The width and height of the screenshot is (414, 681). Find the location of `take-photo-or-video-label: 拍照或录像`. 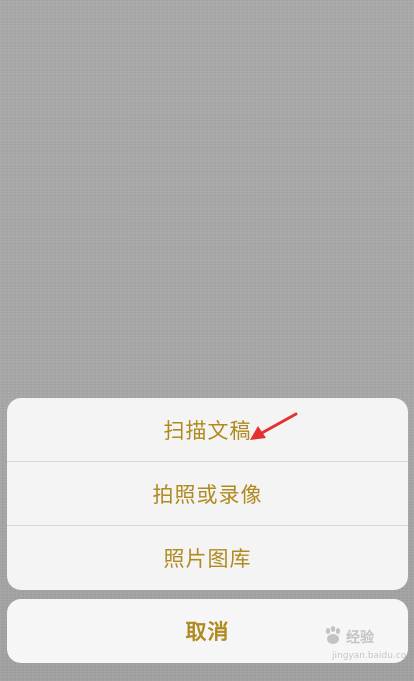

take-photo-or-video-label: 拍照或录像 is located at coordinates (207, 495).